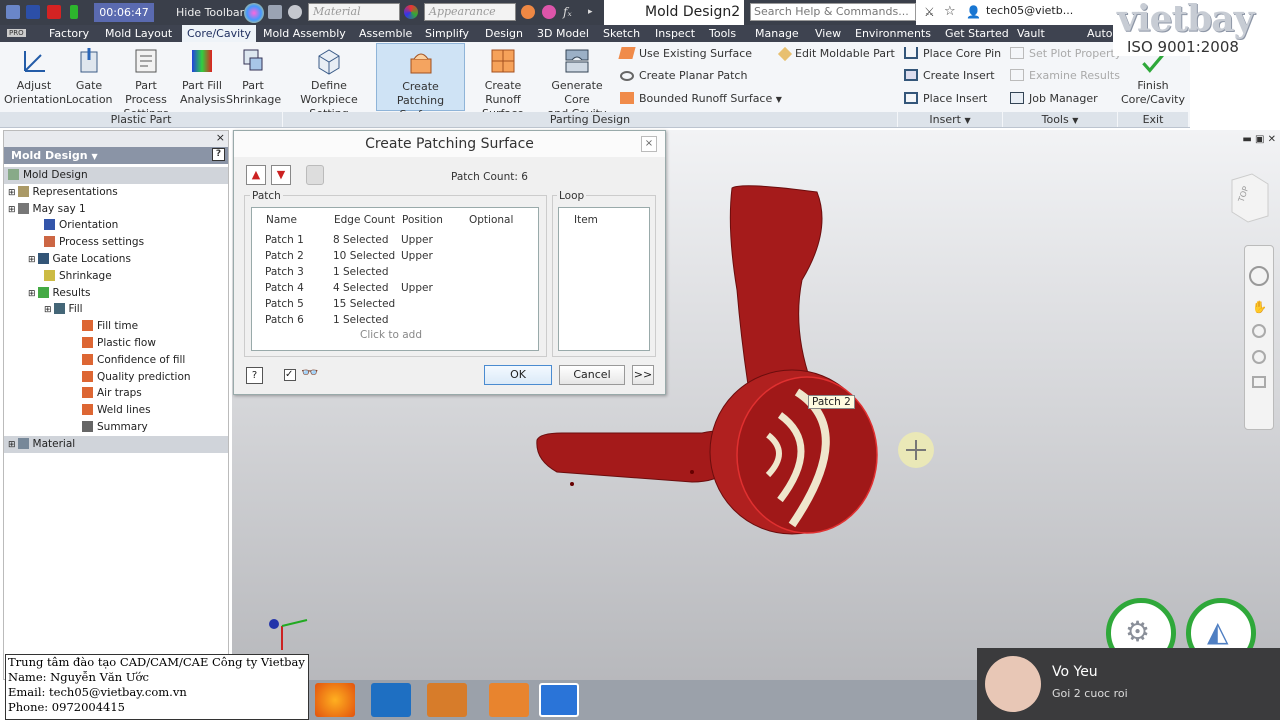 The width and height of the screenshot is (1280, 720). Describe the element at coordinates (422, 220) in the screenshot. I see `col-position: Position` at that location.